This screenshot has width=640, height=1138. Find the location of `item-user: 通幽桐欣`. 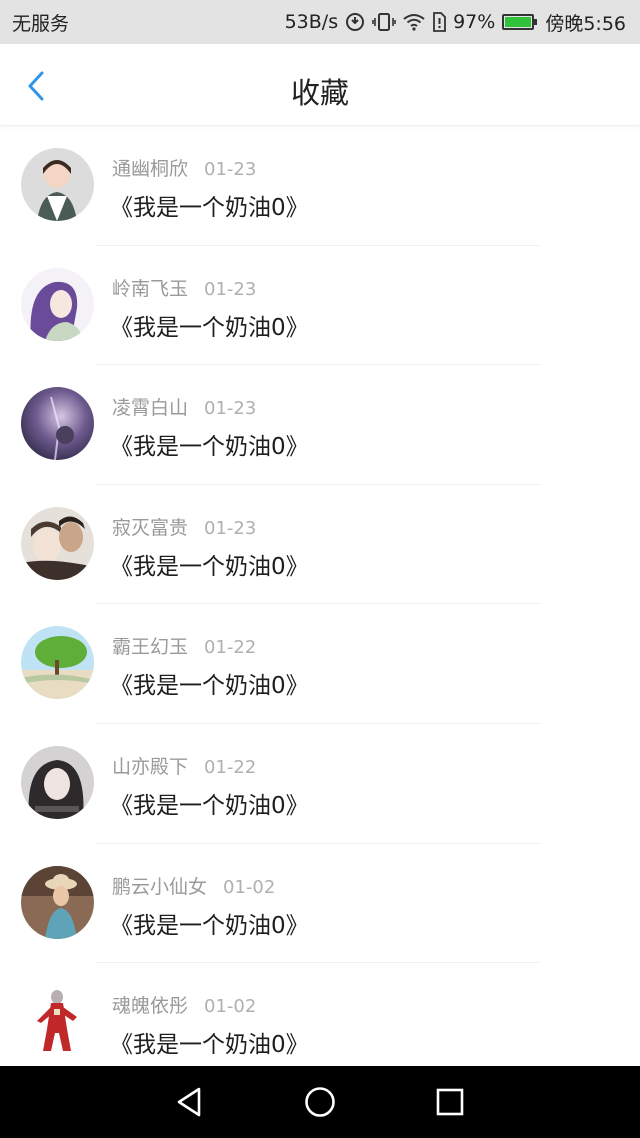

item-user: 通幽桐欣 is located at coordinates (150, 169).